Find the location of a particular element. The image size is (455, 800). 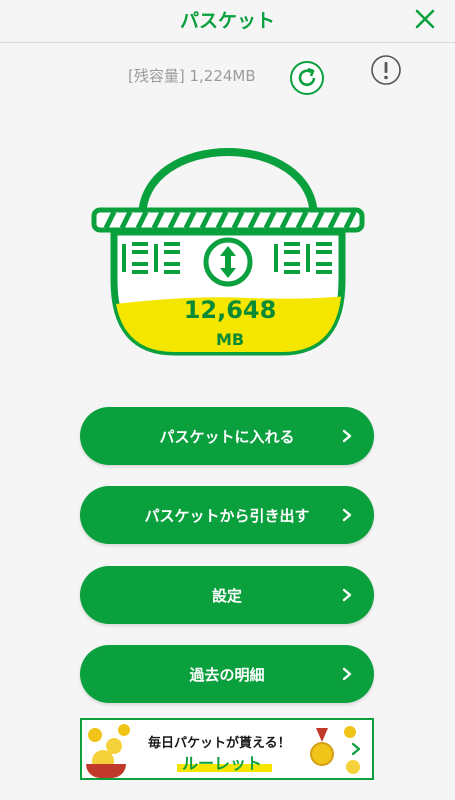

settings-button: 設定 is located at coordinates (227, 595).